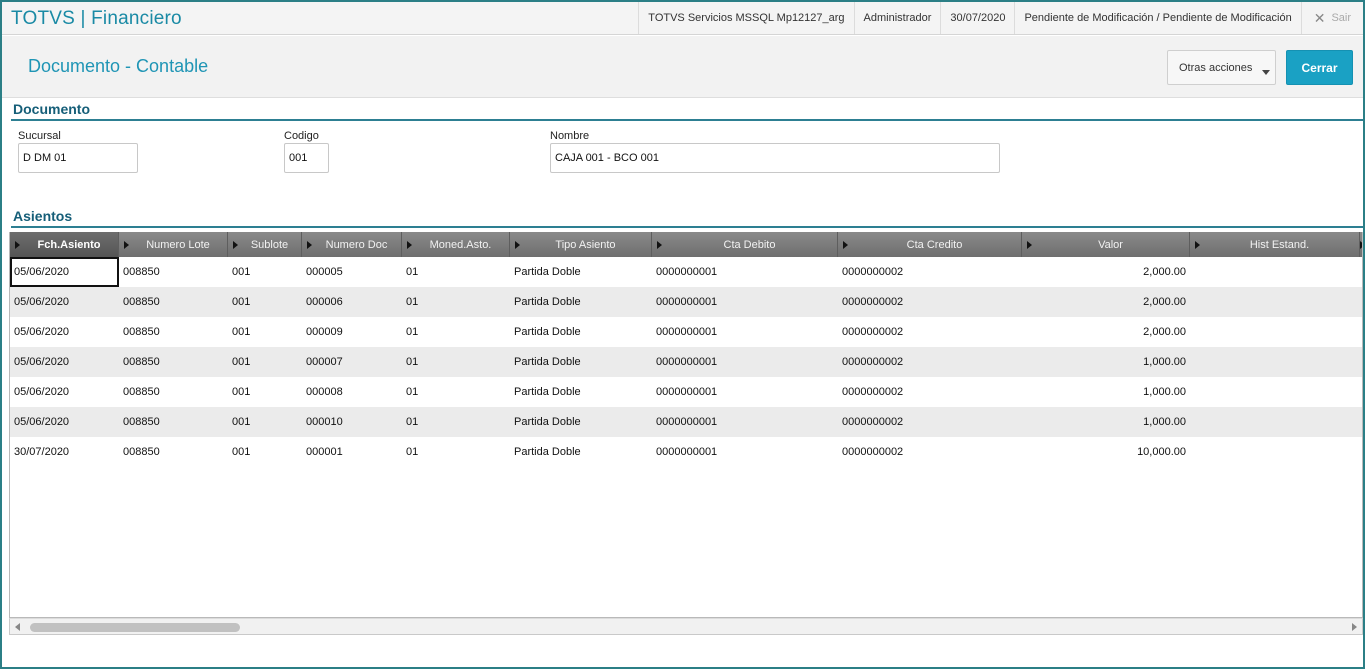  I want to click on horizontal-scrollbar, so click(686, 626).